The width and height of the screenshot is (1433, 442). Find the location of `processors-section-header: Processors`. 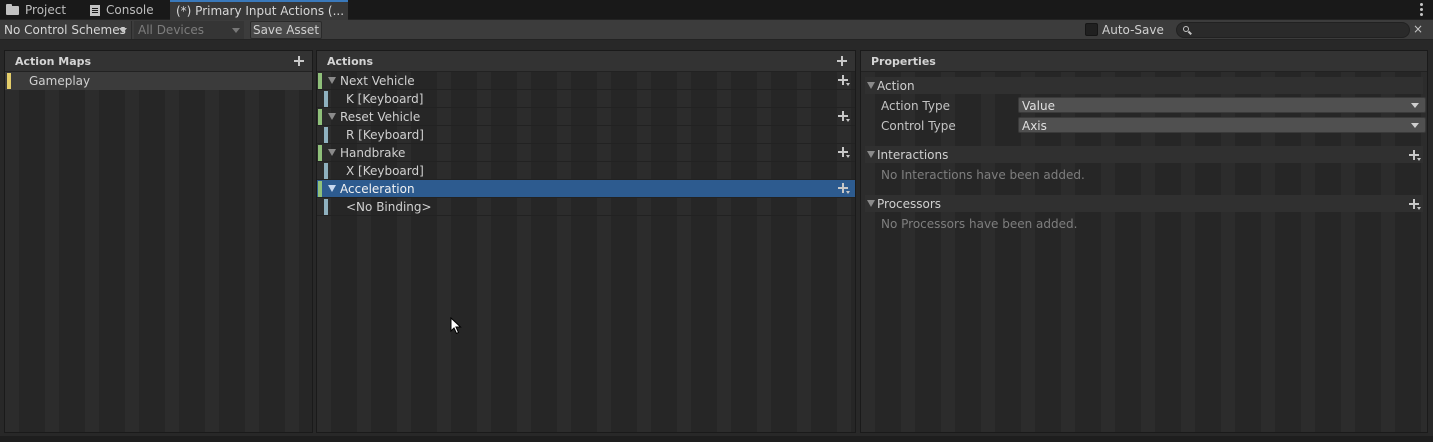

processors-section-header: Processors is located at coordinates (1144, 203).